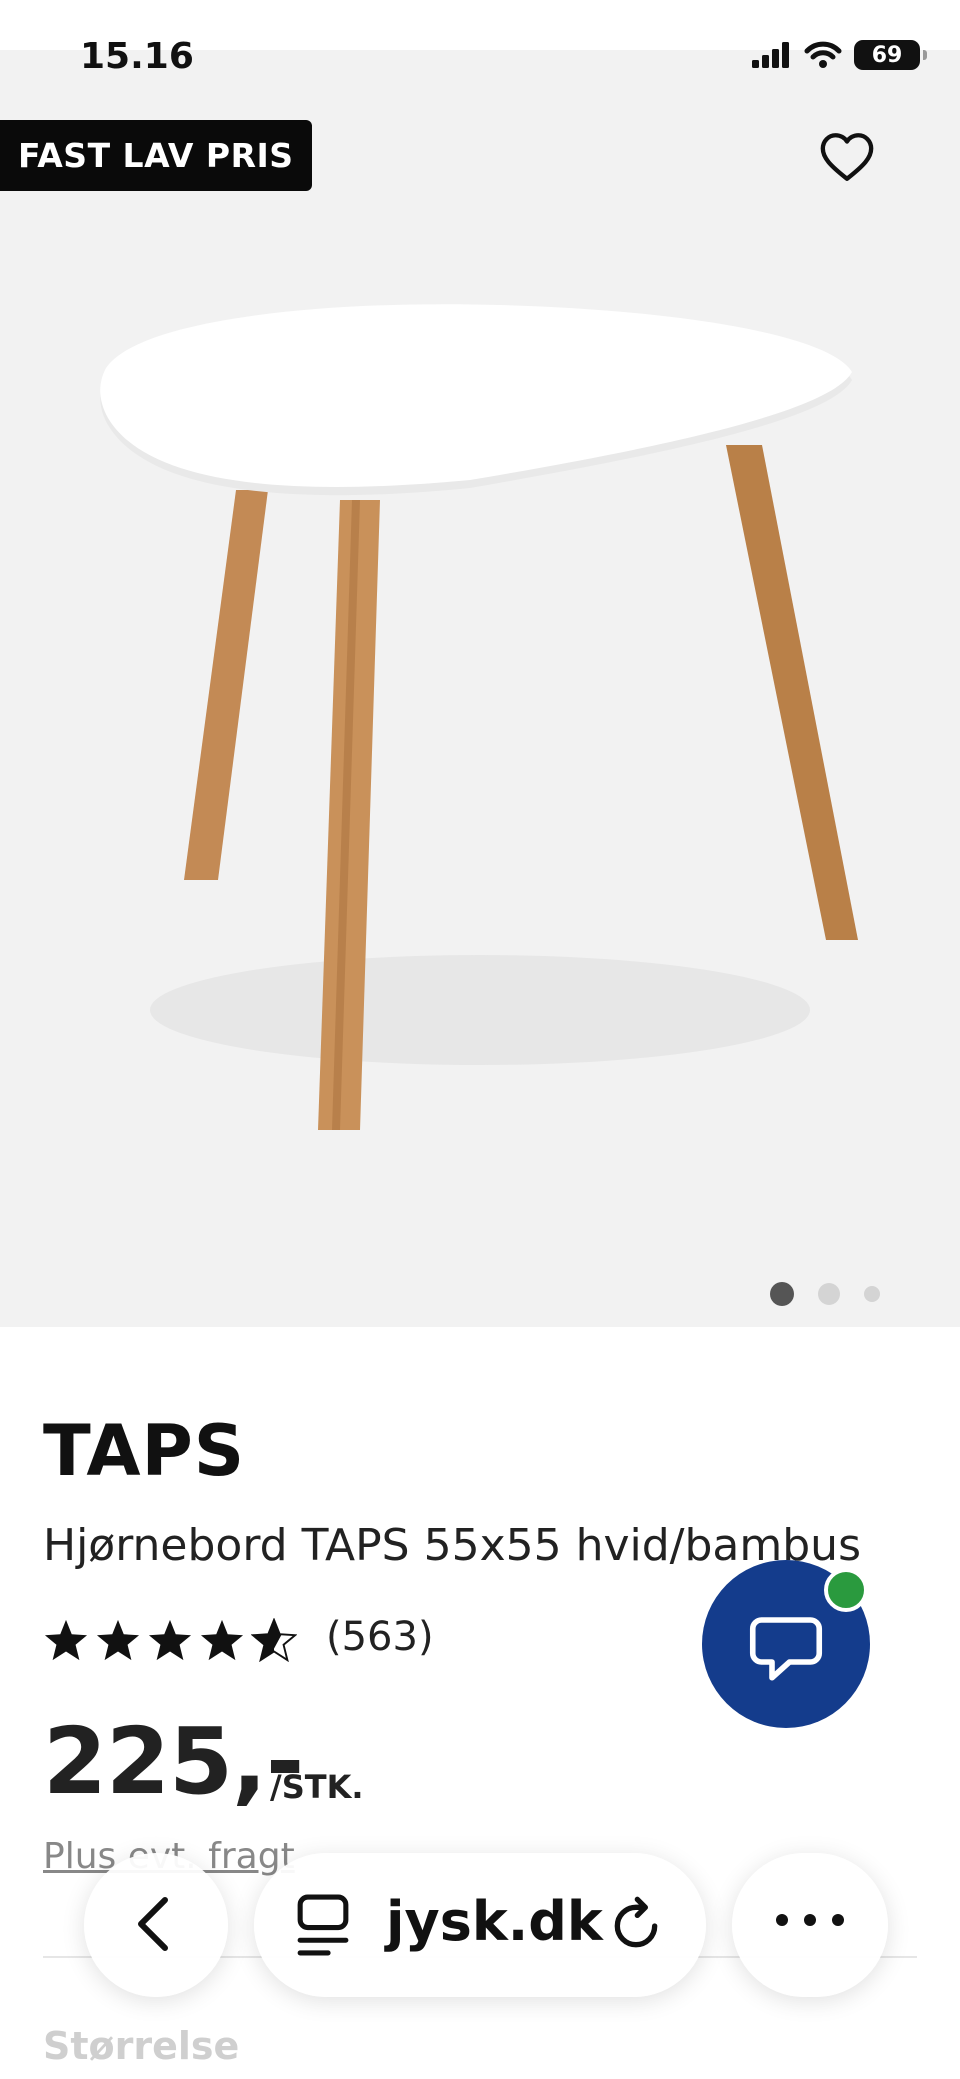 This screenshot has width=960, height=2079. Describe the element at coordinates (823, 54) in the screenshot. I see `wifi-icon` at that location.